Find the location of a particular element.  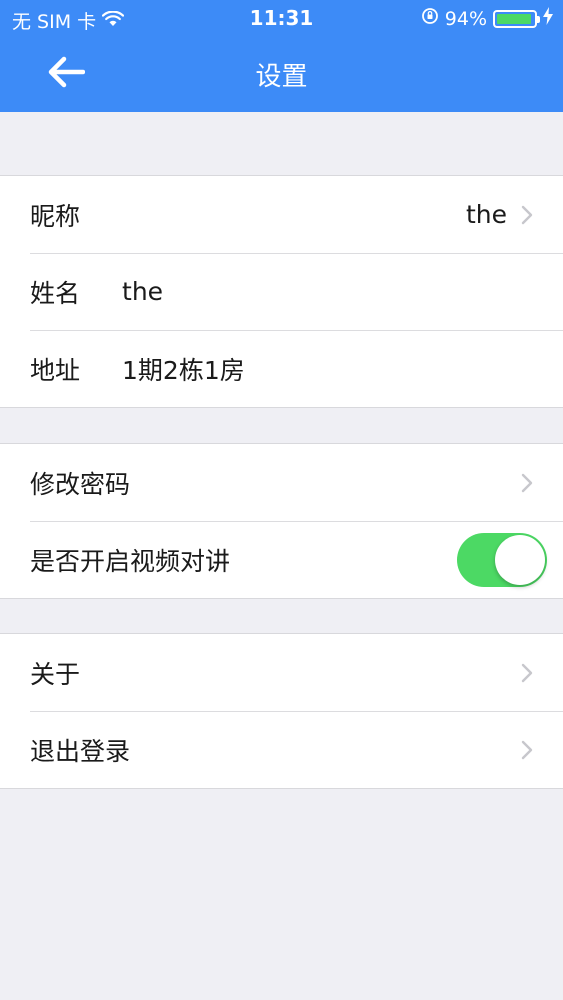

nickname-right: the is located at coordinates (499, 214).